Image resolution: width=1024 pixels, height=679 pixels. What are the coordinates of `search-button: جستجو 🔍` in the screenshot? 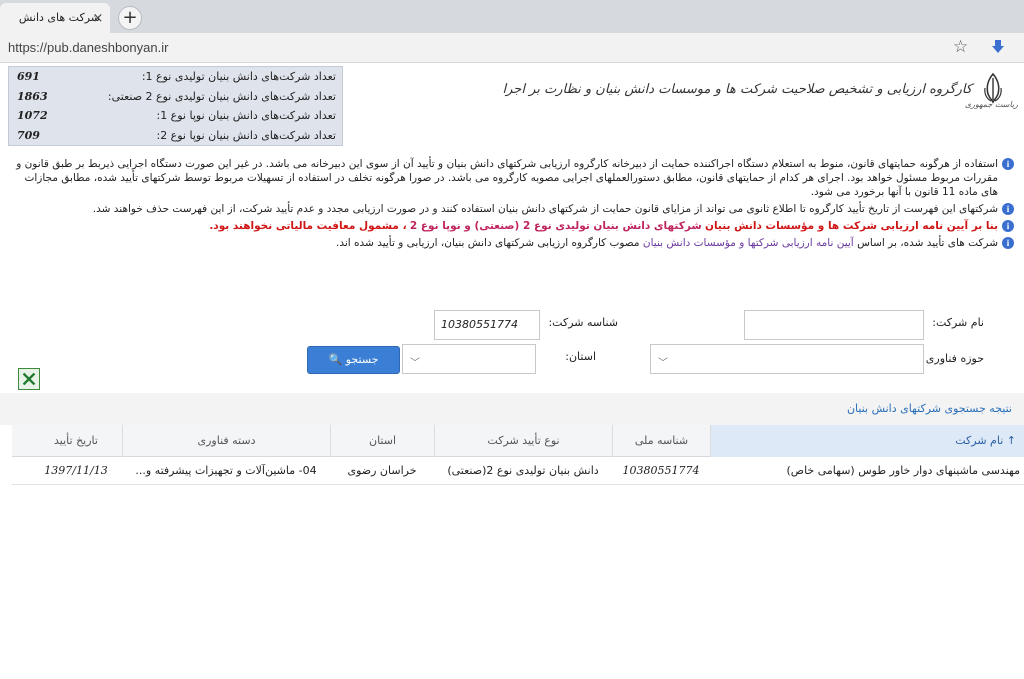 It's located at (353, 360).